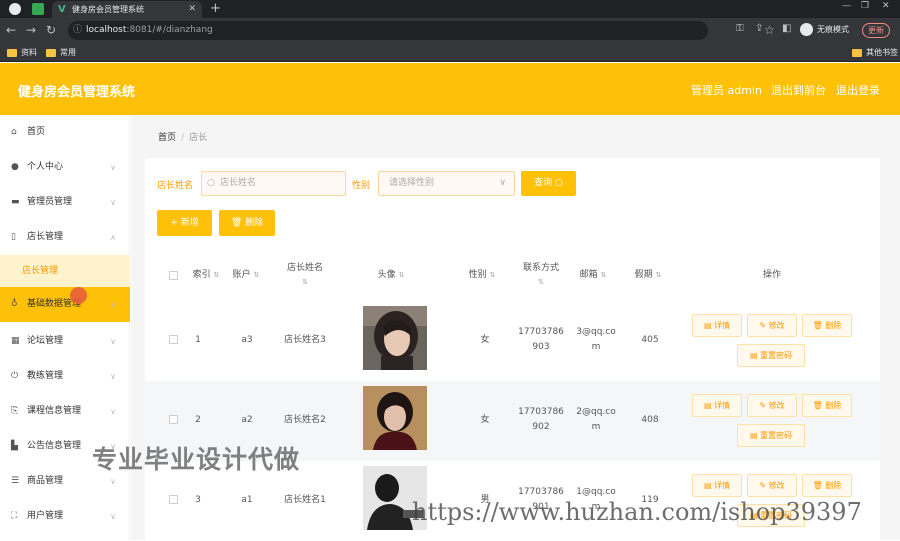  Describe the element at coordinates (65, 341) in the screenshot. I see `sidebar-item-forum: ▦ 论坛管理 ∨` at that location.